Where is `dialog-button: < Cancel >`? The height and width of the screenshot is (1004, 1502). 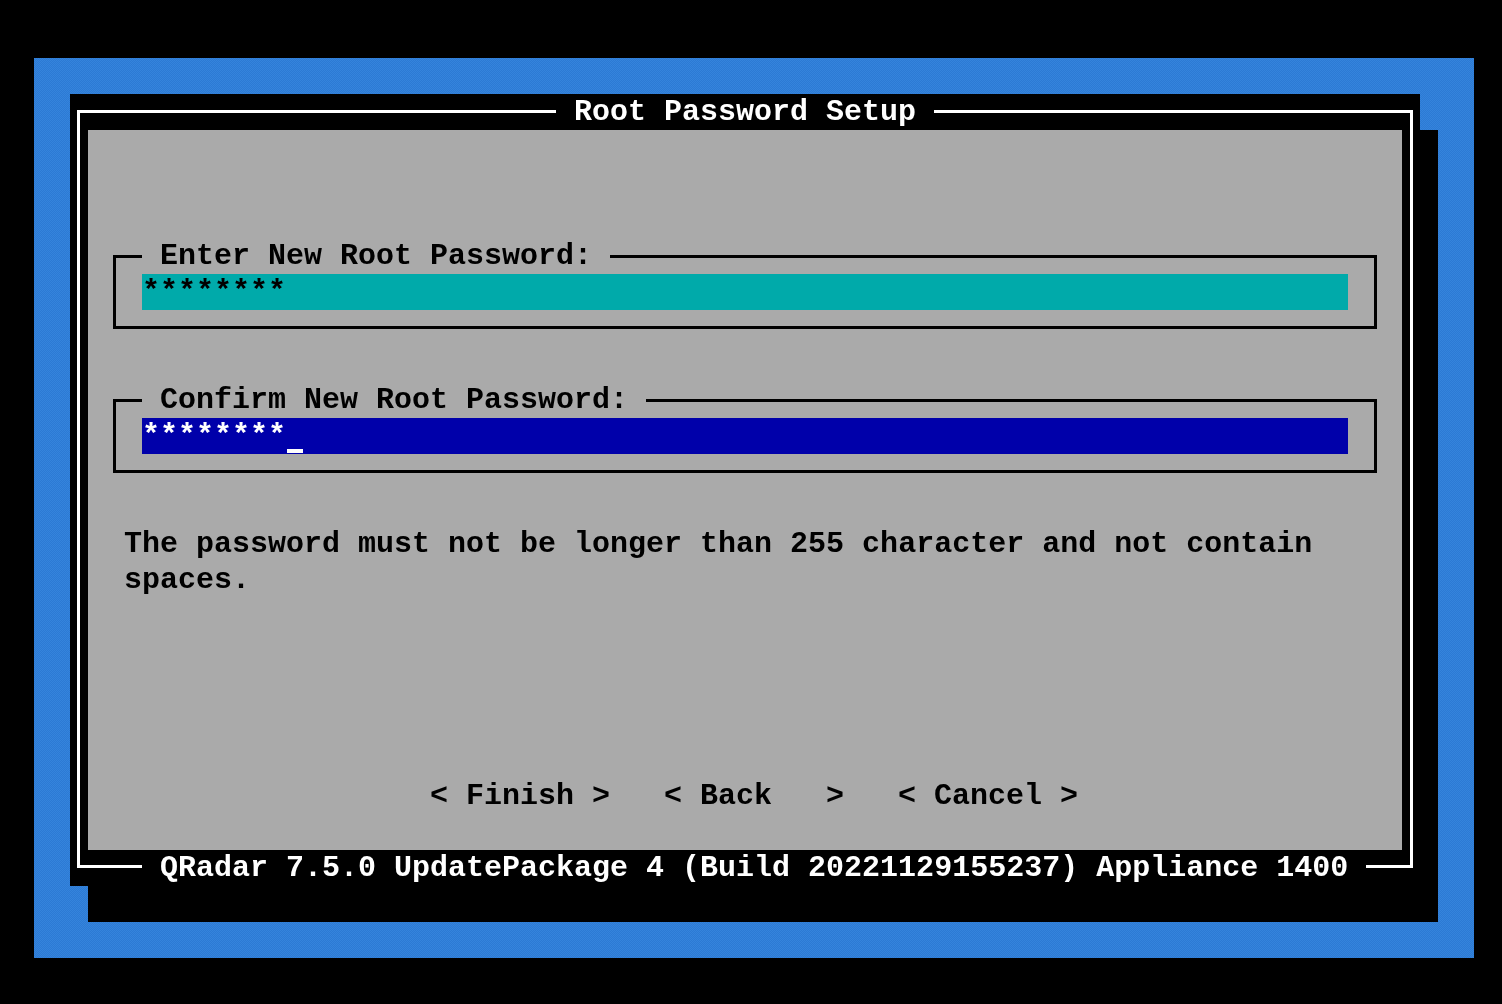 dialog-button: < Cancel > is located at coordinates (988, 796).